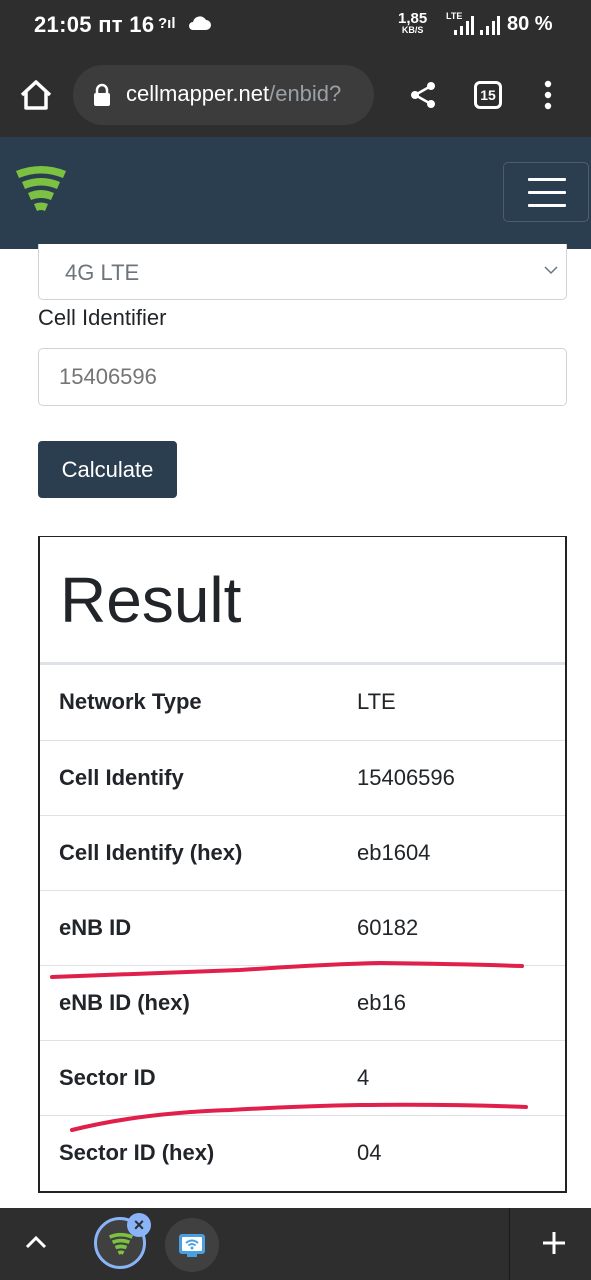 This screenshot has height=1280, width=591. I want to click on row-value: 04, so click(461, 1152).